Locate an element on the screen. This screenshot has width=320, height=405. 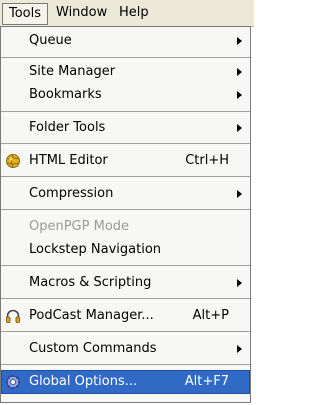
menu-window-label: Window is located at coordinates (82, 12).